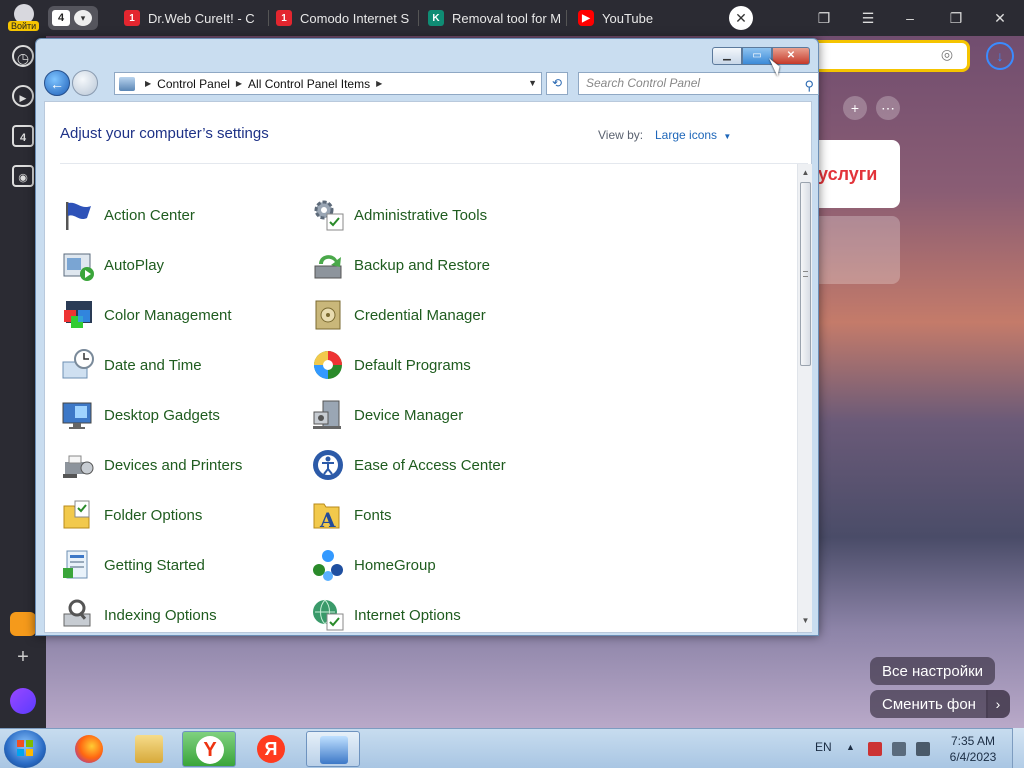 Image resolution: width=1024 pixels, height=768 pixels. What do you see at coordinates (78, 365) in the screenshot?
I see `clock-icon` at bounding box center [78, 365].